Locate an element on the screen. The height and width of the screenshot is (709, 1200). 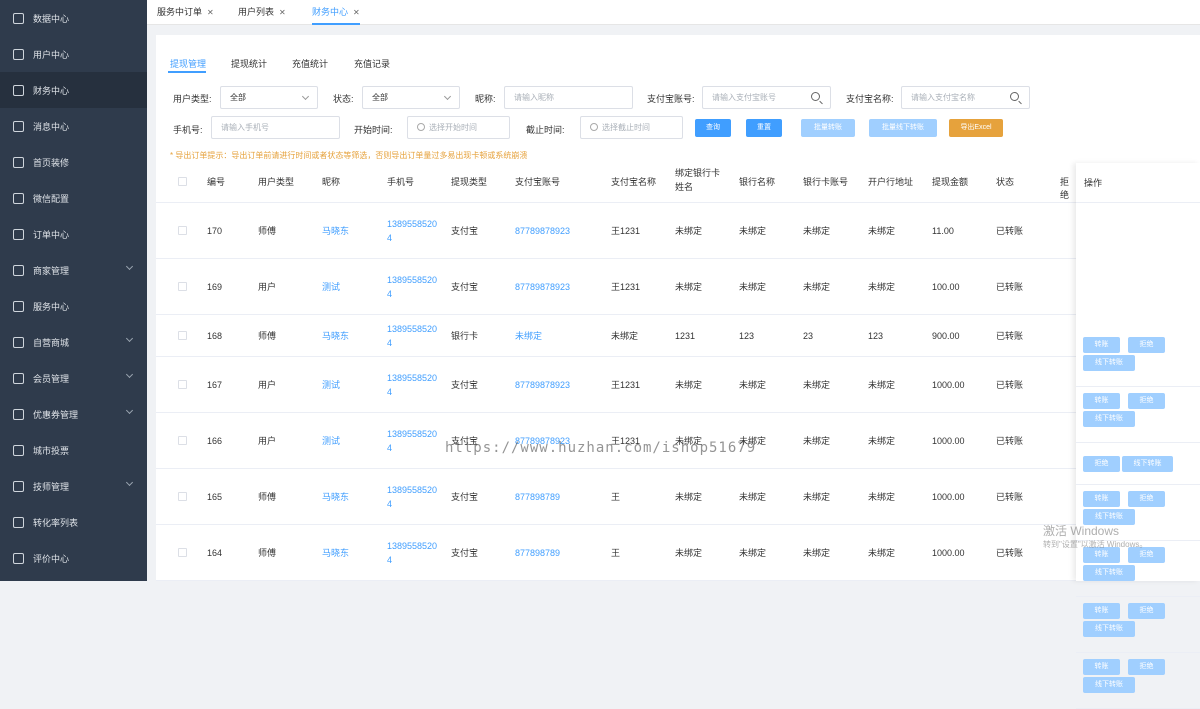
cell-phone-line2: 4 is located at coordinates (390, 294).